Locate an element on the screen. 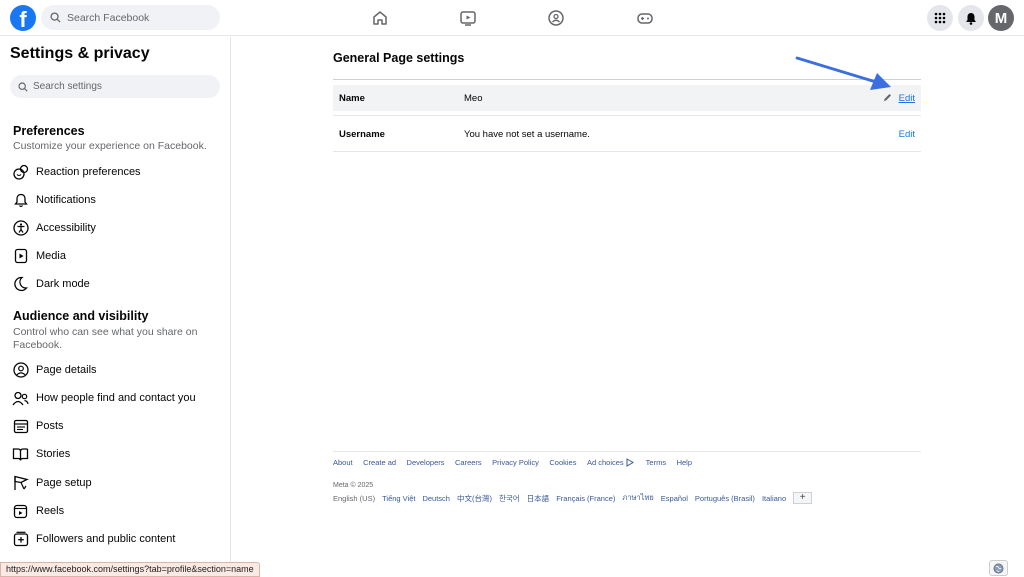  sidebar-item-label: Dark mode is located at coordinates (63, 284).